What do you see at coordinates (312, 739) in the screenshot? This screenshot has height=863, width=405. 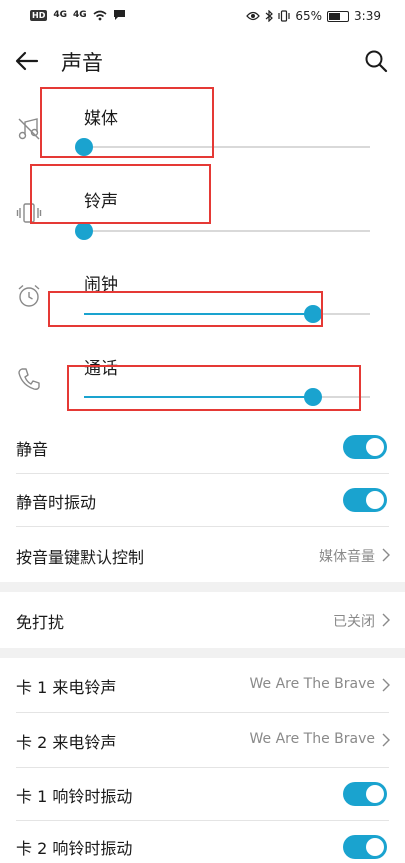 I see `sim2-ringtone-value: We Are The Brave` at bounding box center [312, 739].